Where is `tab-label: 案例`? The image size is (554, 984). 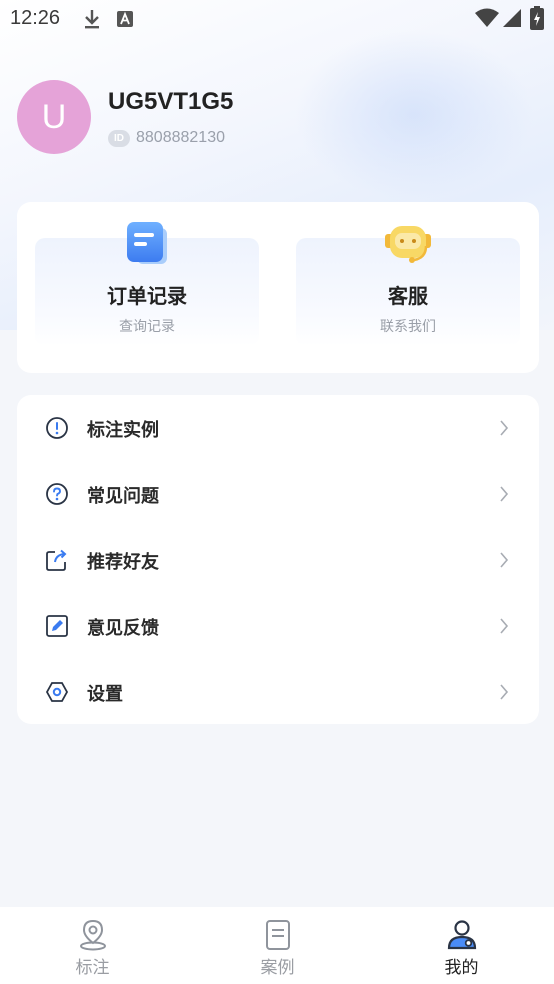 tab-label: 案例 is located at coordinates (277, 968).